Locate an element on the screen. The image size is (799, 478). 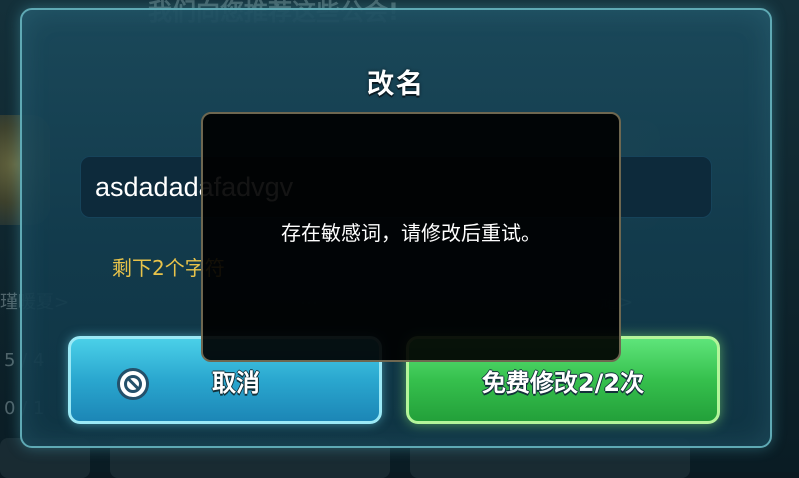
dialog-title: 改名 is located at coordinates (396, 84).